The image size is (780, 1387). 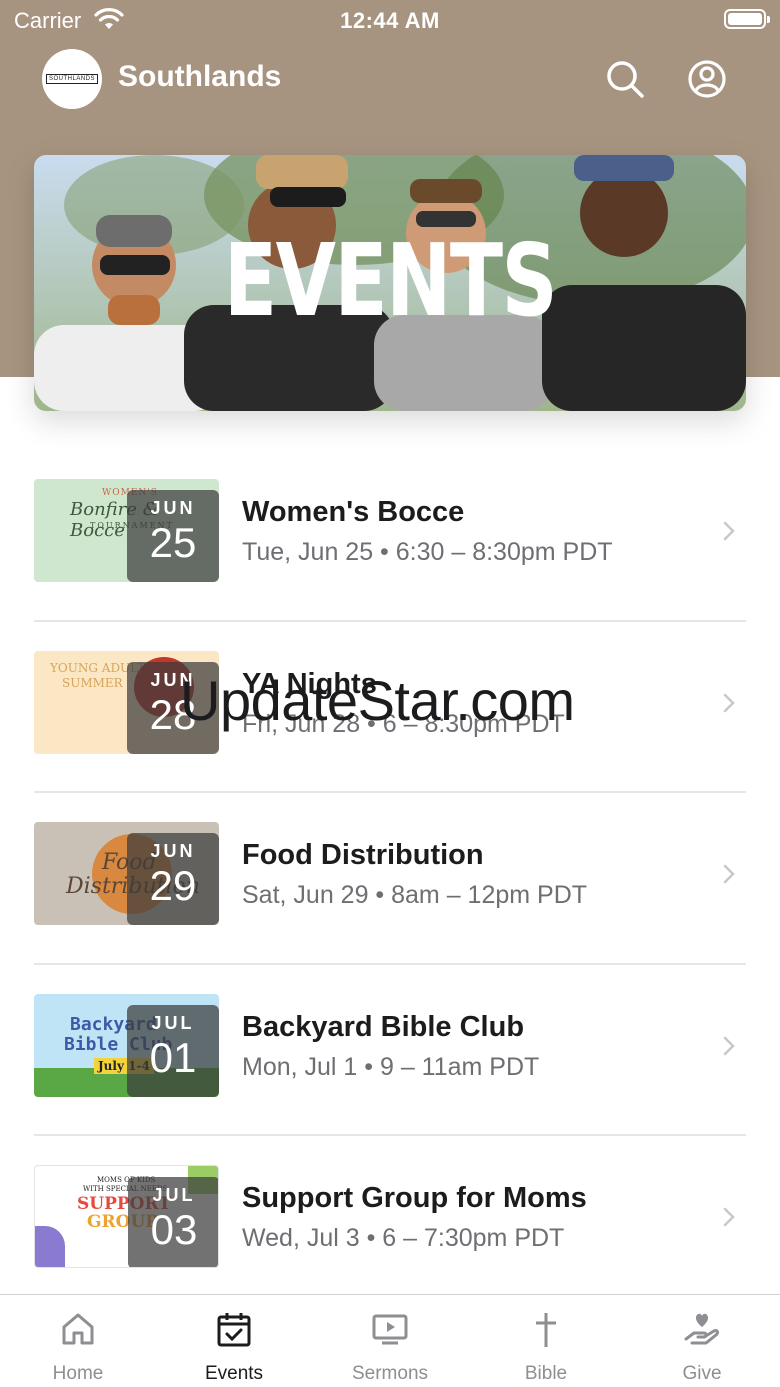 I want to click on event-title: Food Distribution, so click(x=363, y=855).